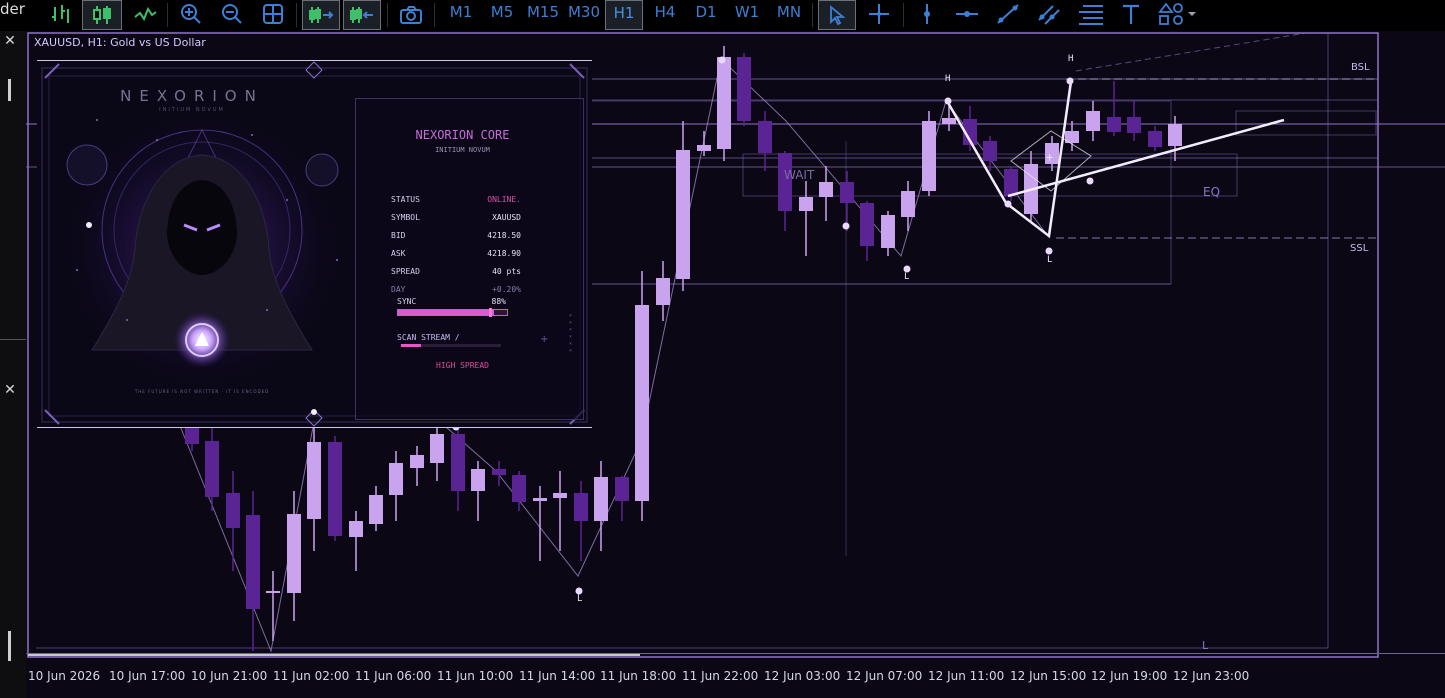  Describe the element at coordinates (462, 150) in the screenshot. I see `core-subtitle: INITIUM NOVUM` at that location.